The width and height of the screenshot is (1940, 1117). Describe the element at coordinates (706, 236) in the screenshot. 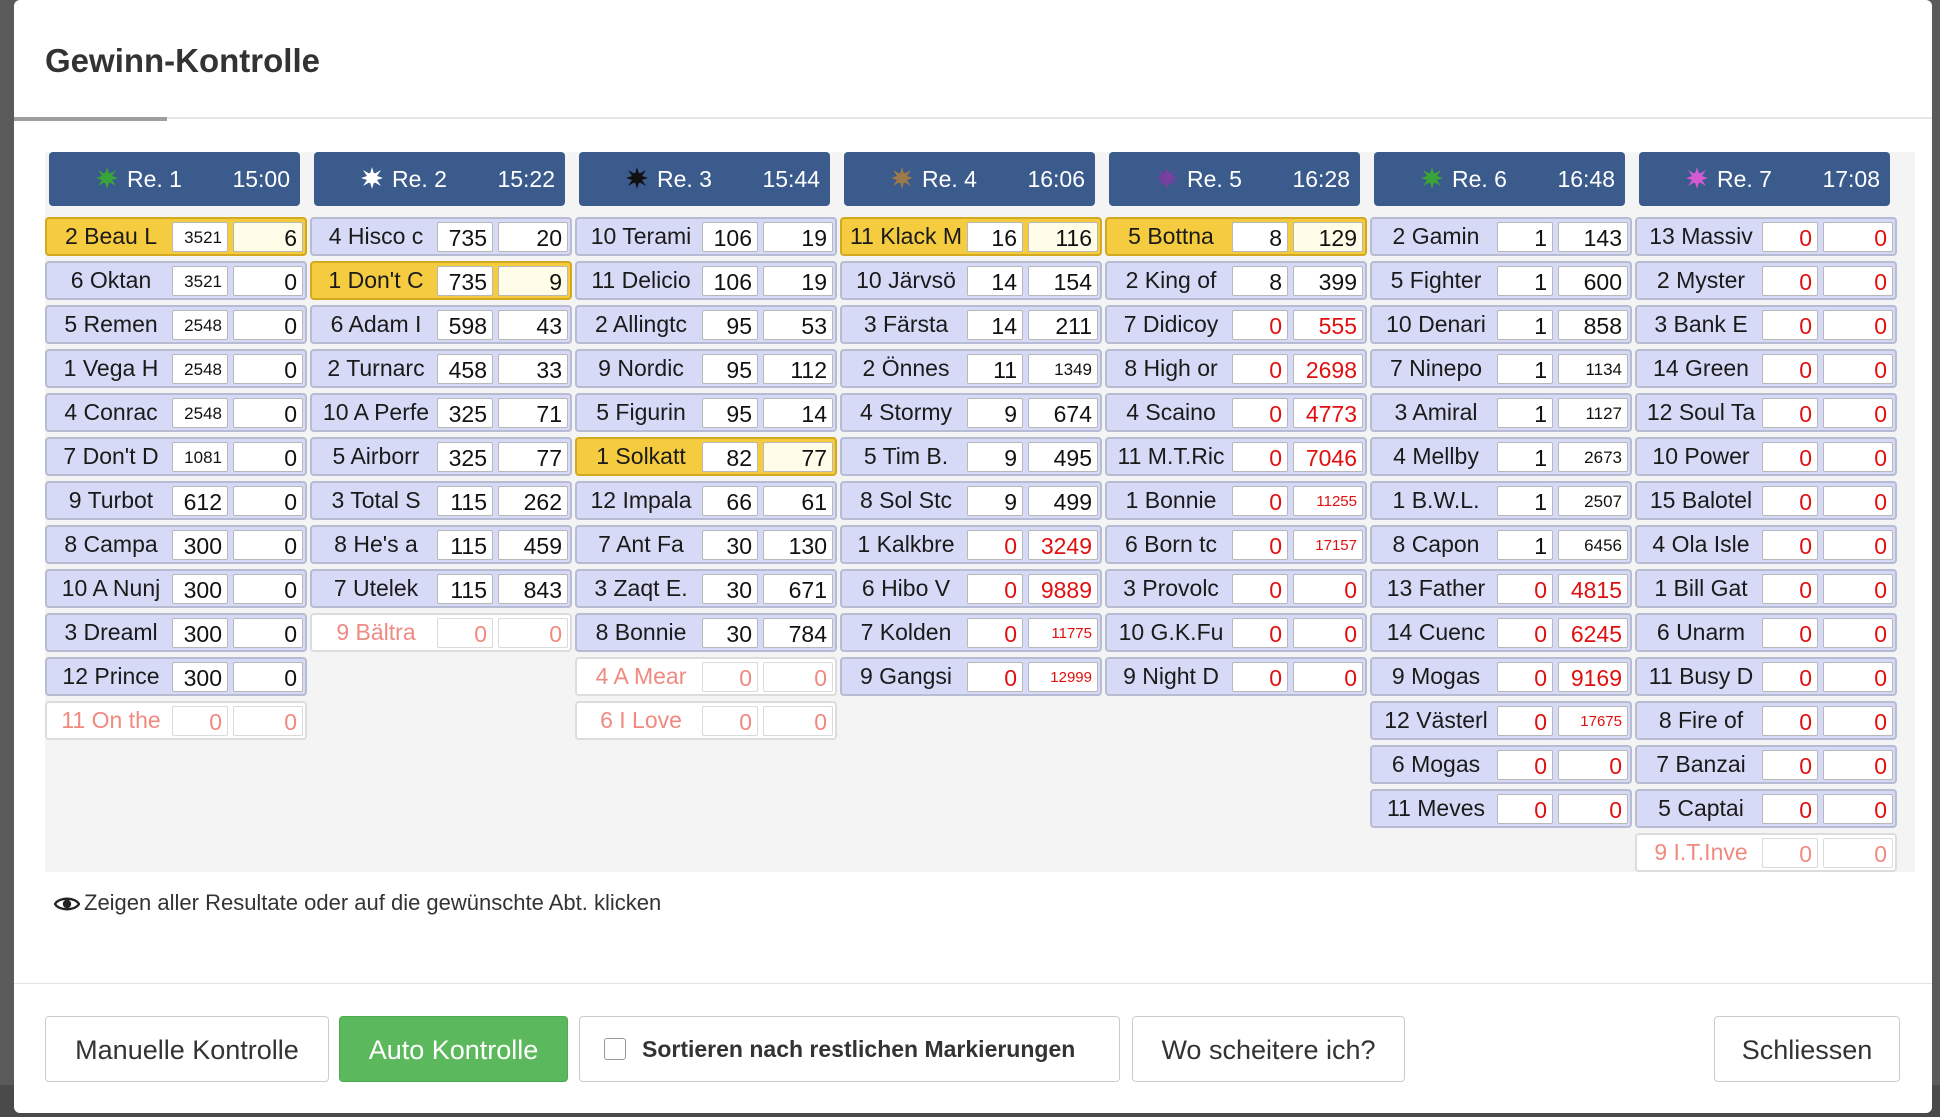

I see `horse-row: 10 Terami 106 19` at that location.